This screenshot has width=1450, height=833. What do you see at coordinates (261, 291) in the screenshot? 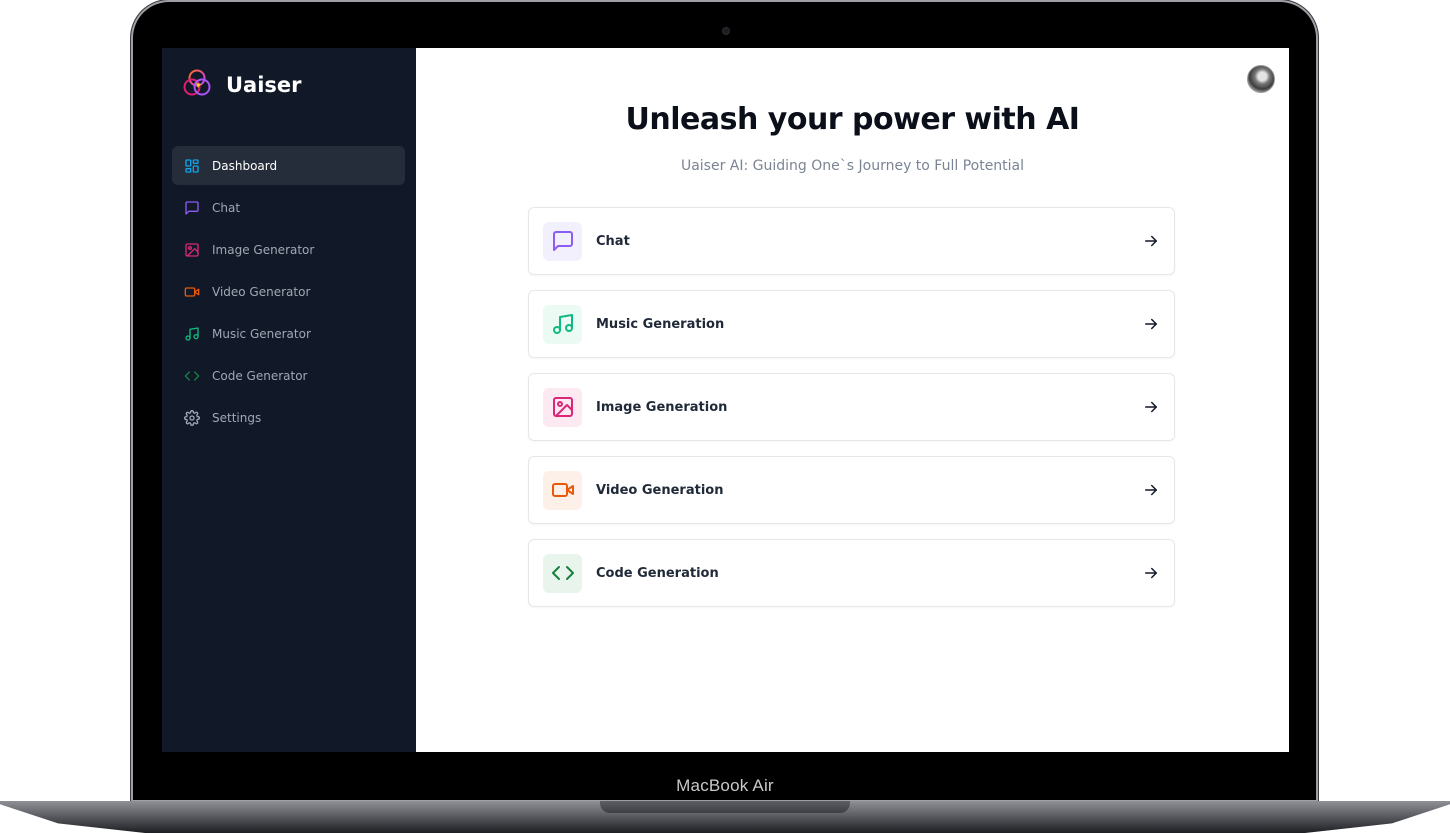
I see `sidebar-item-label: Video Generator` at bounding box center [261, 291].